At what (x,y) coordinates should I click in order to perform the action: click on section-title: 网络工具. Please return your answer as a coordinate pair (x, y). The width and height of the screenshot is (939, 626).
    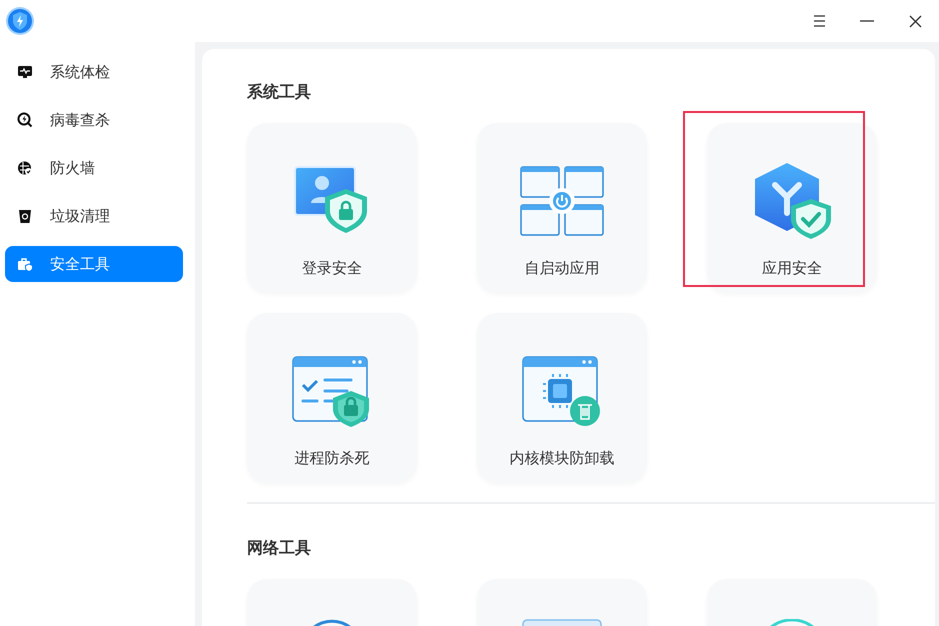
    Looking at the image, I should click on (279, 548).